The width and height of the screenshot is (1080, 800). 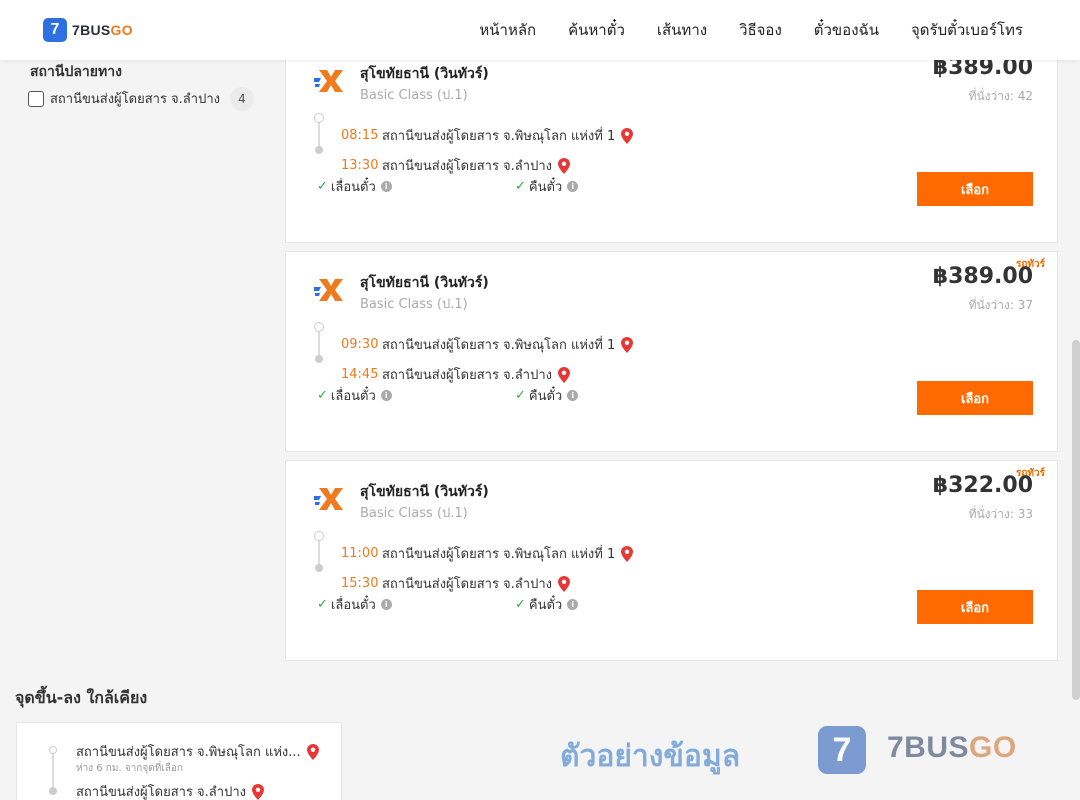 I want to click on nearby-stops-title: จุดขึ้น-ลง ใกล้เคียง, so click(x=81, y=697).